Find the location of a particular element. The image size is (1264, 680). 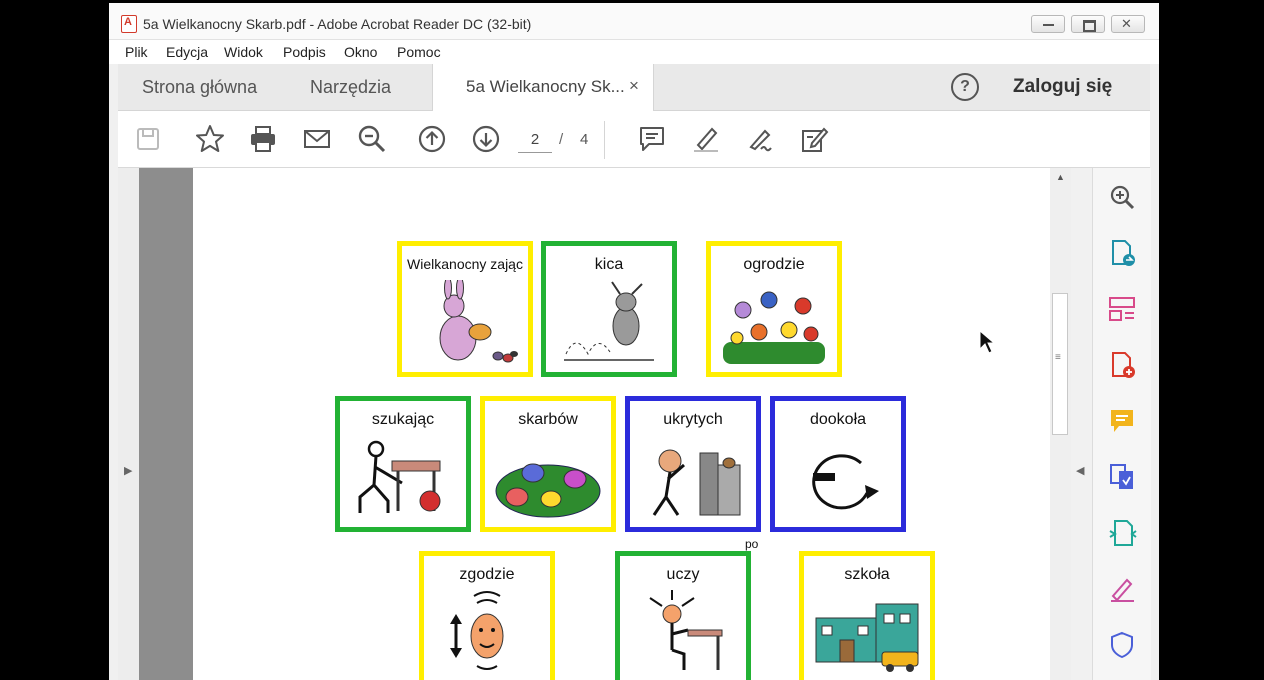

menu-podpis: Podpis is located at coordinates (304, 52).